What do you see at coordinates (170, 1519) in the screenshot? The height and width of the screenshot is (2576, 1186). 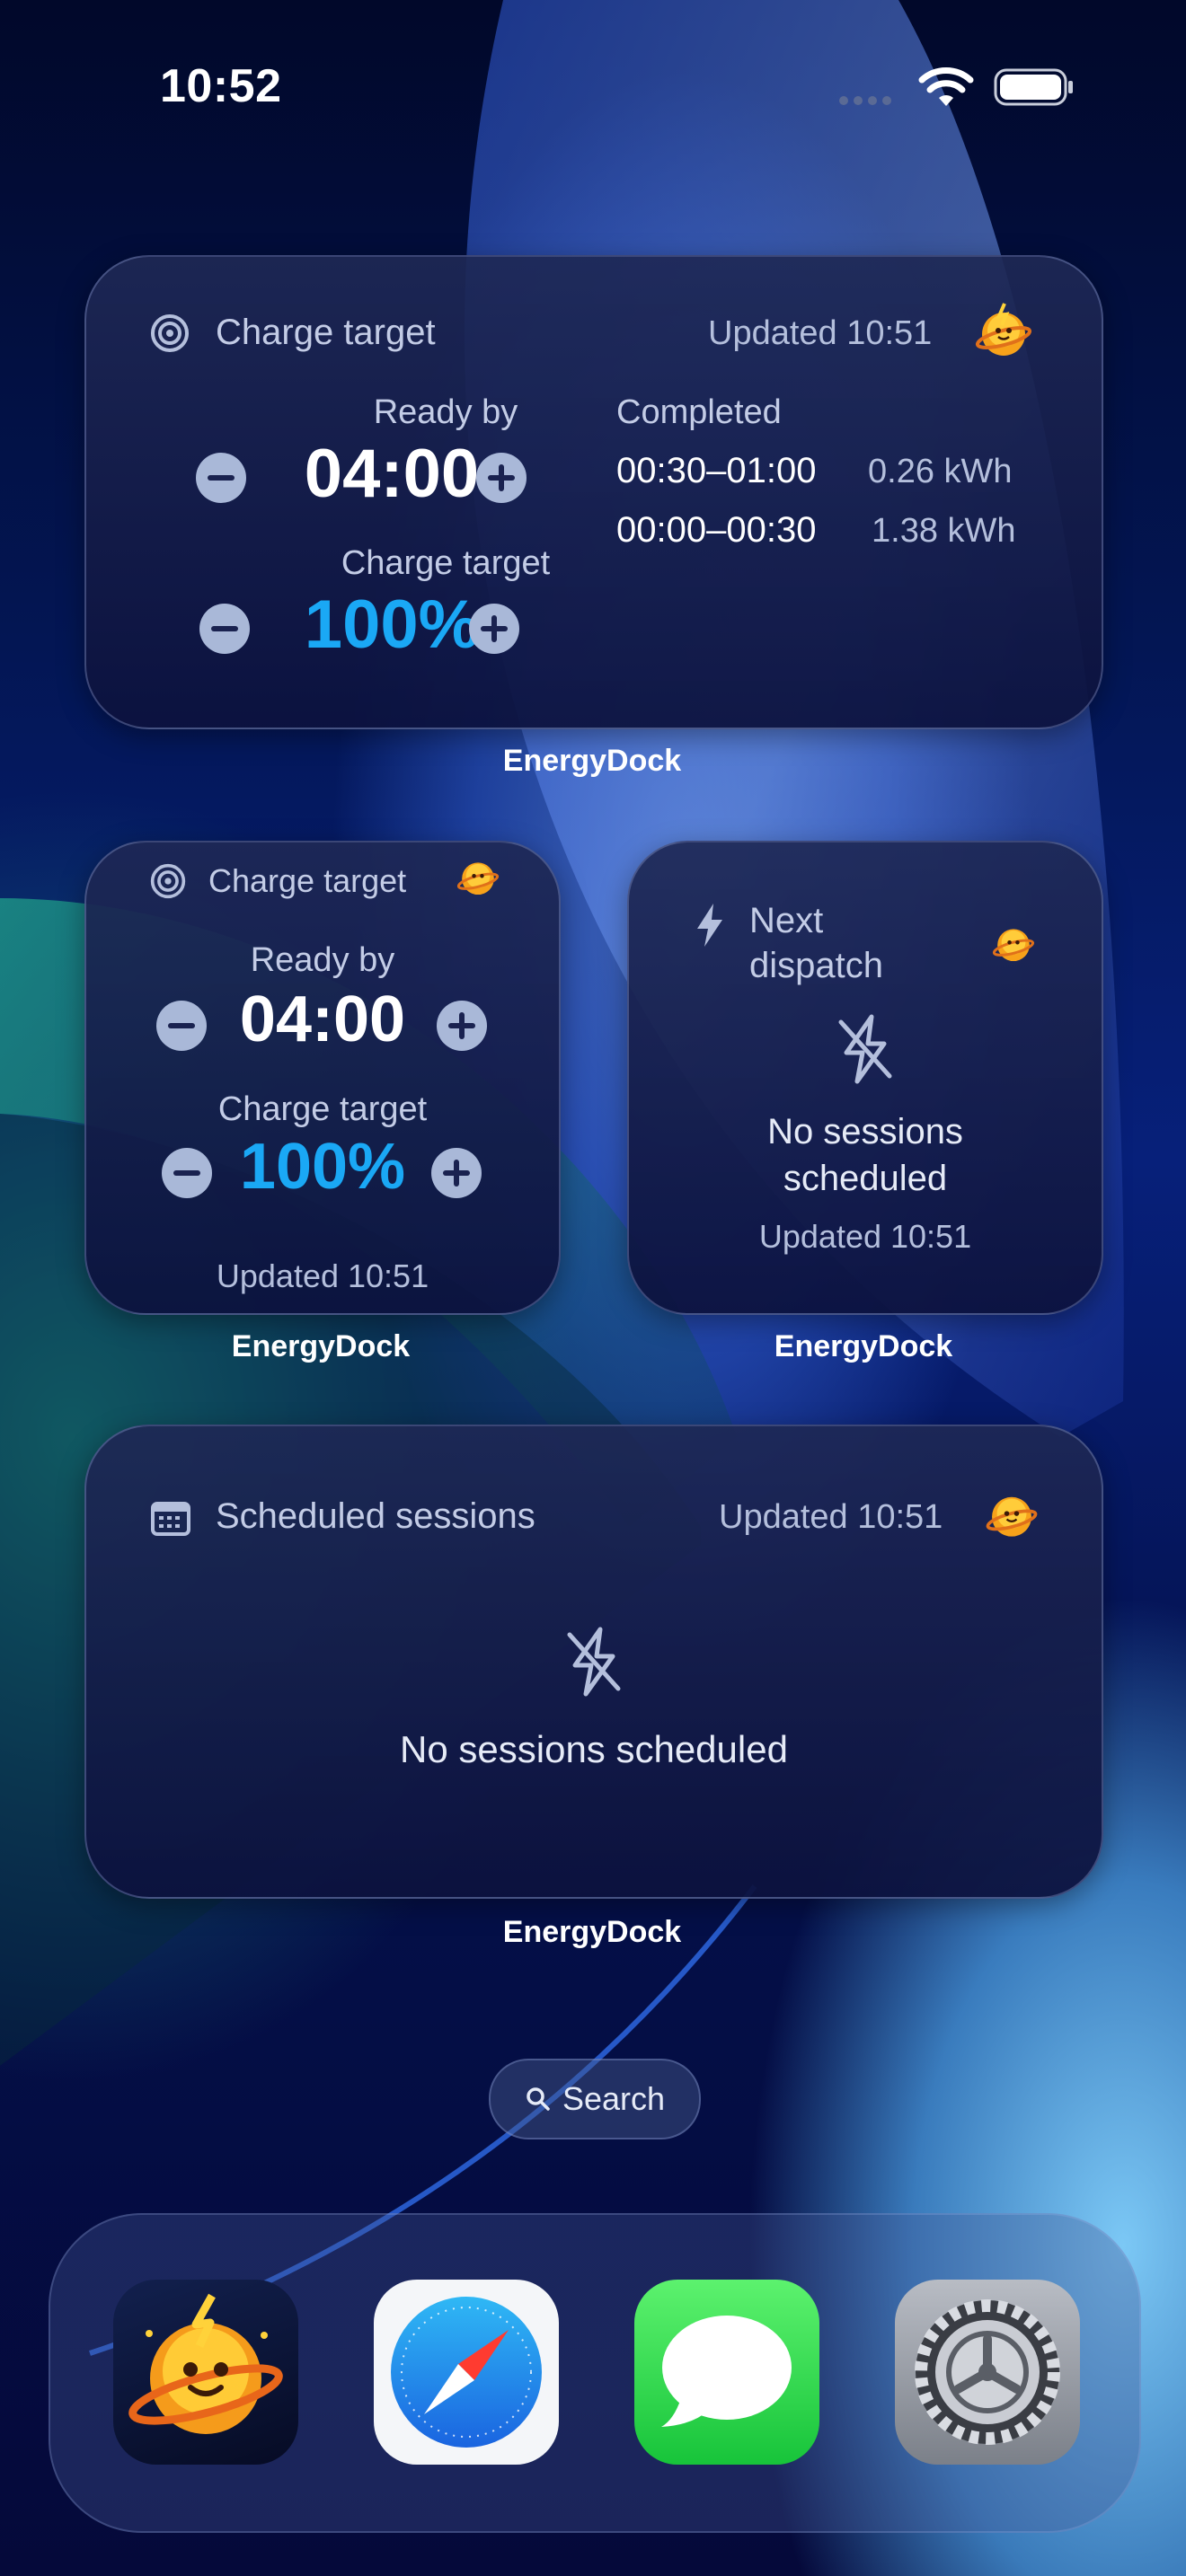 I see `calendar-icon` at bounding box center [170, 1519].